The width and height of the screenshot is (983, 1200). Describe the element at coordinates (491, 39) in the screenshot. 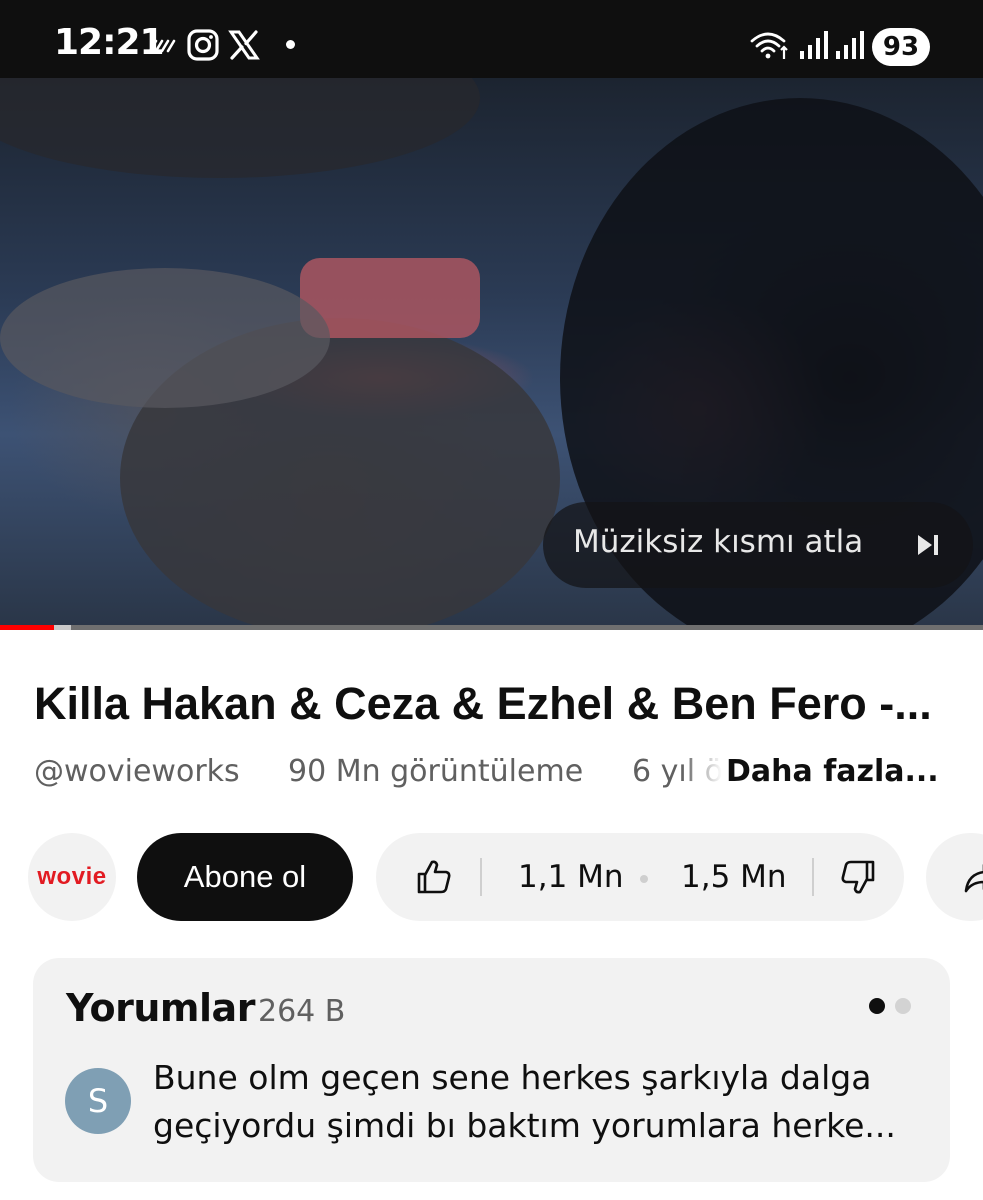

I see `status-bar: 12:21 93` at that location.